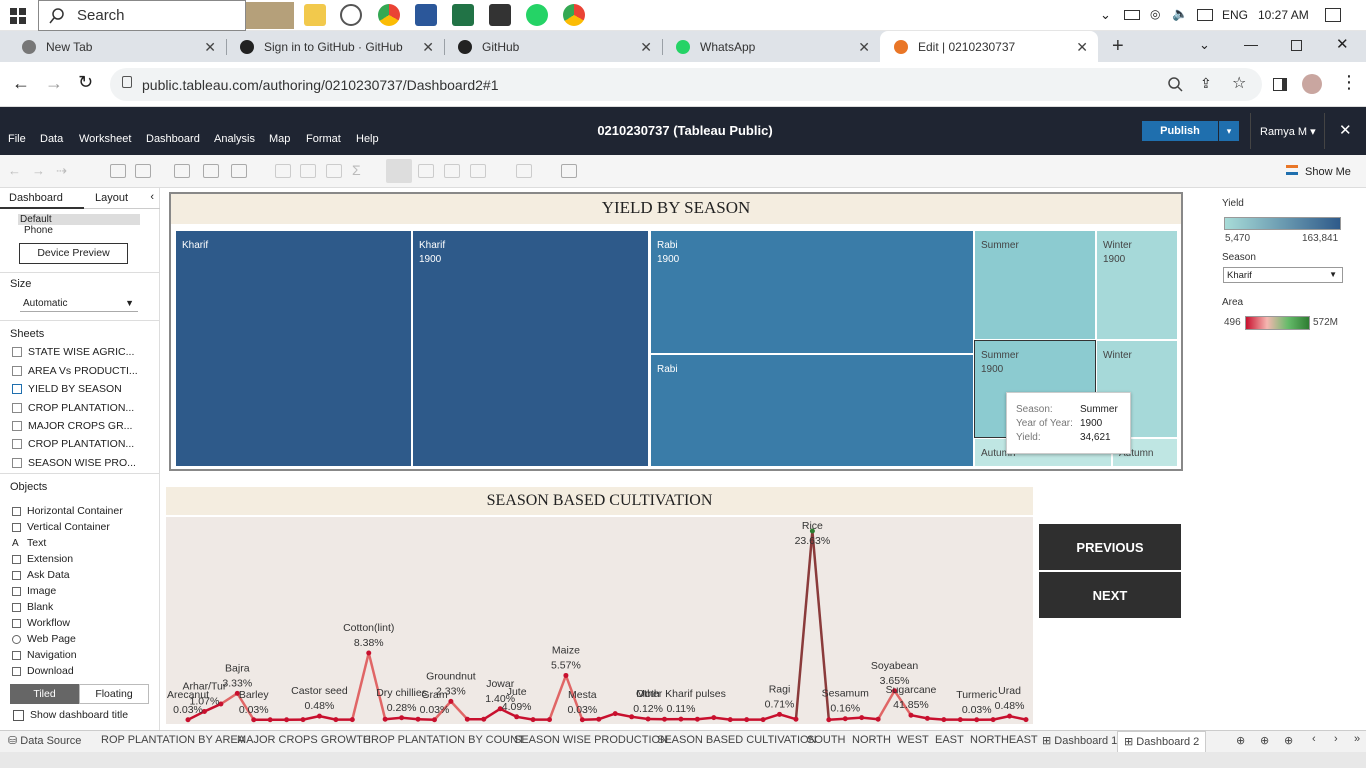 The height and width of the screenshot is (768, 1366). I want to click on sheet-tab: MAJOR CROPS GROWTH, so click(304, 740).